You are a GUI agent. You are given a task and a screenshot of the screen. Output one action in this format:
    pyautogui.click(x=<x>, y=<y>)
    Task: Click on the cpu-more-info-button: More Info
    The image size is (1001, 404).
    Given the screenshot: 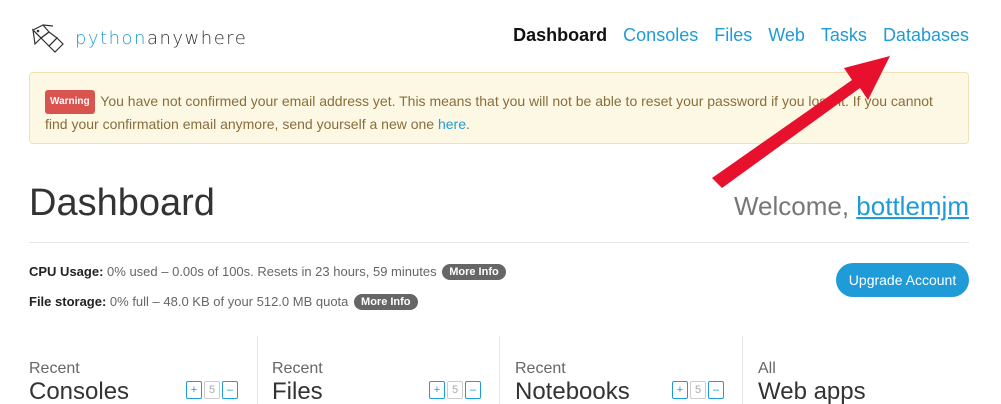 What is the action you would take?
    pyautogui.click(x=474, y=272)
    